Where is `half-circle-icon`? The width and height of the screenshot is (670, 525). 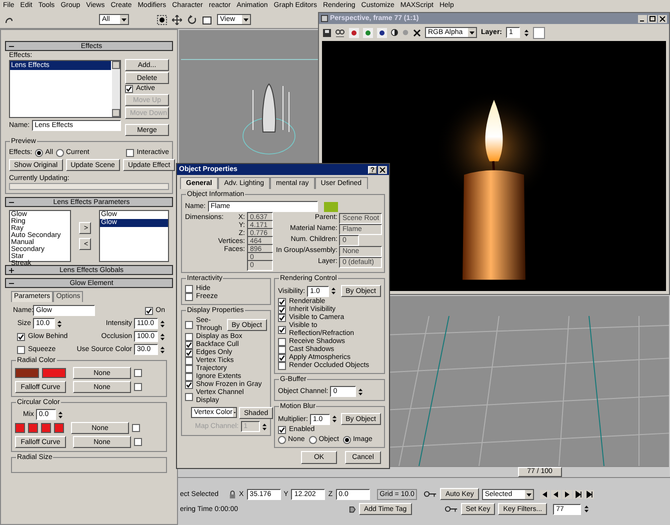 half-circle-icon is located at coordinates (394, 32).